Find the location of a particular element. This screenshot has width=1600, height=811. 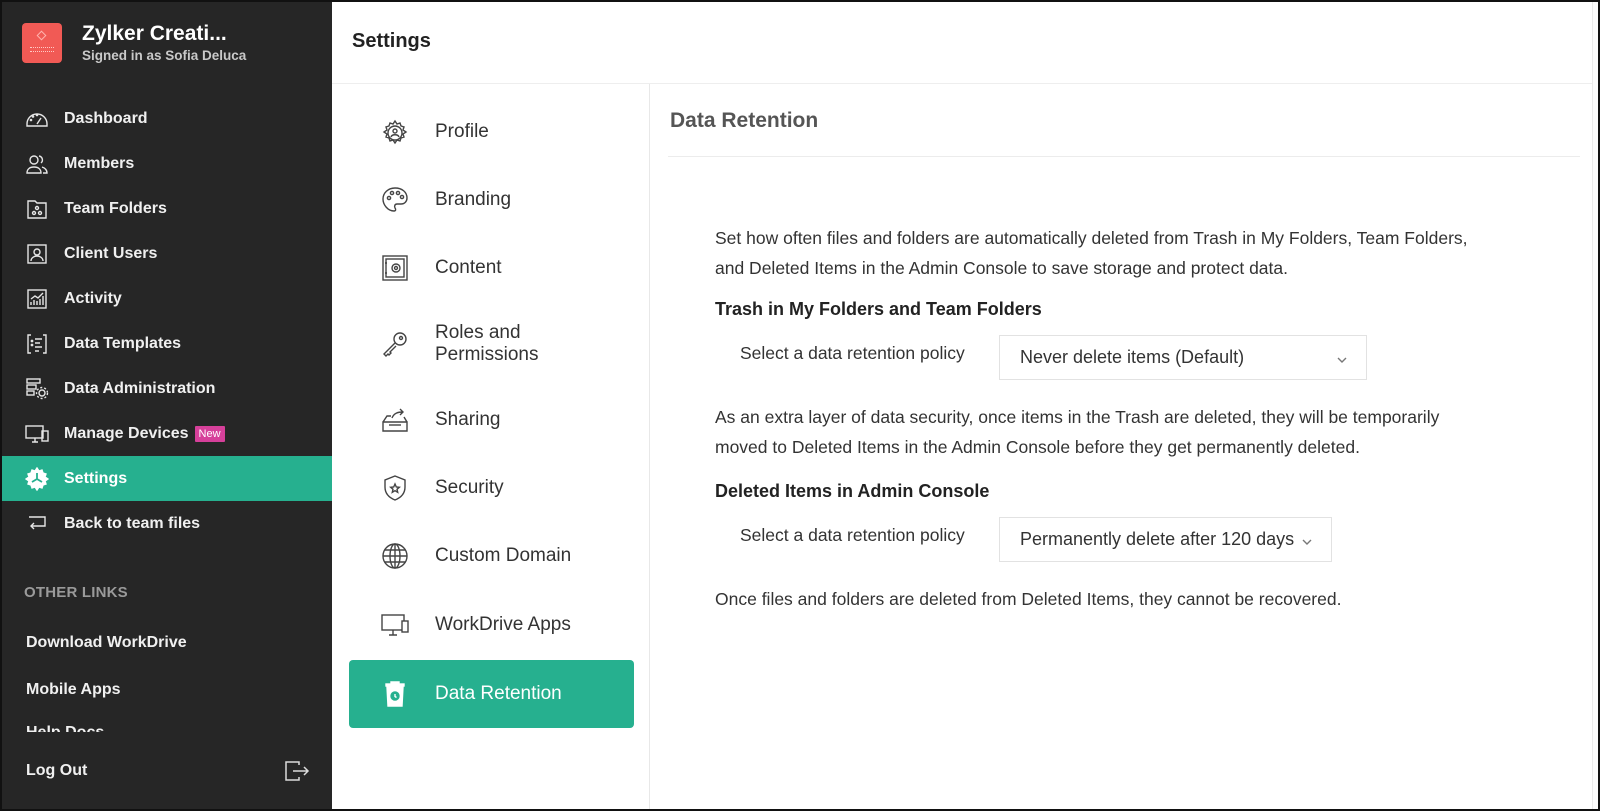

settings-item-branding: Branding is located at coordinates (491, 200).